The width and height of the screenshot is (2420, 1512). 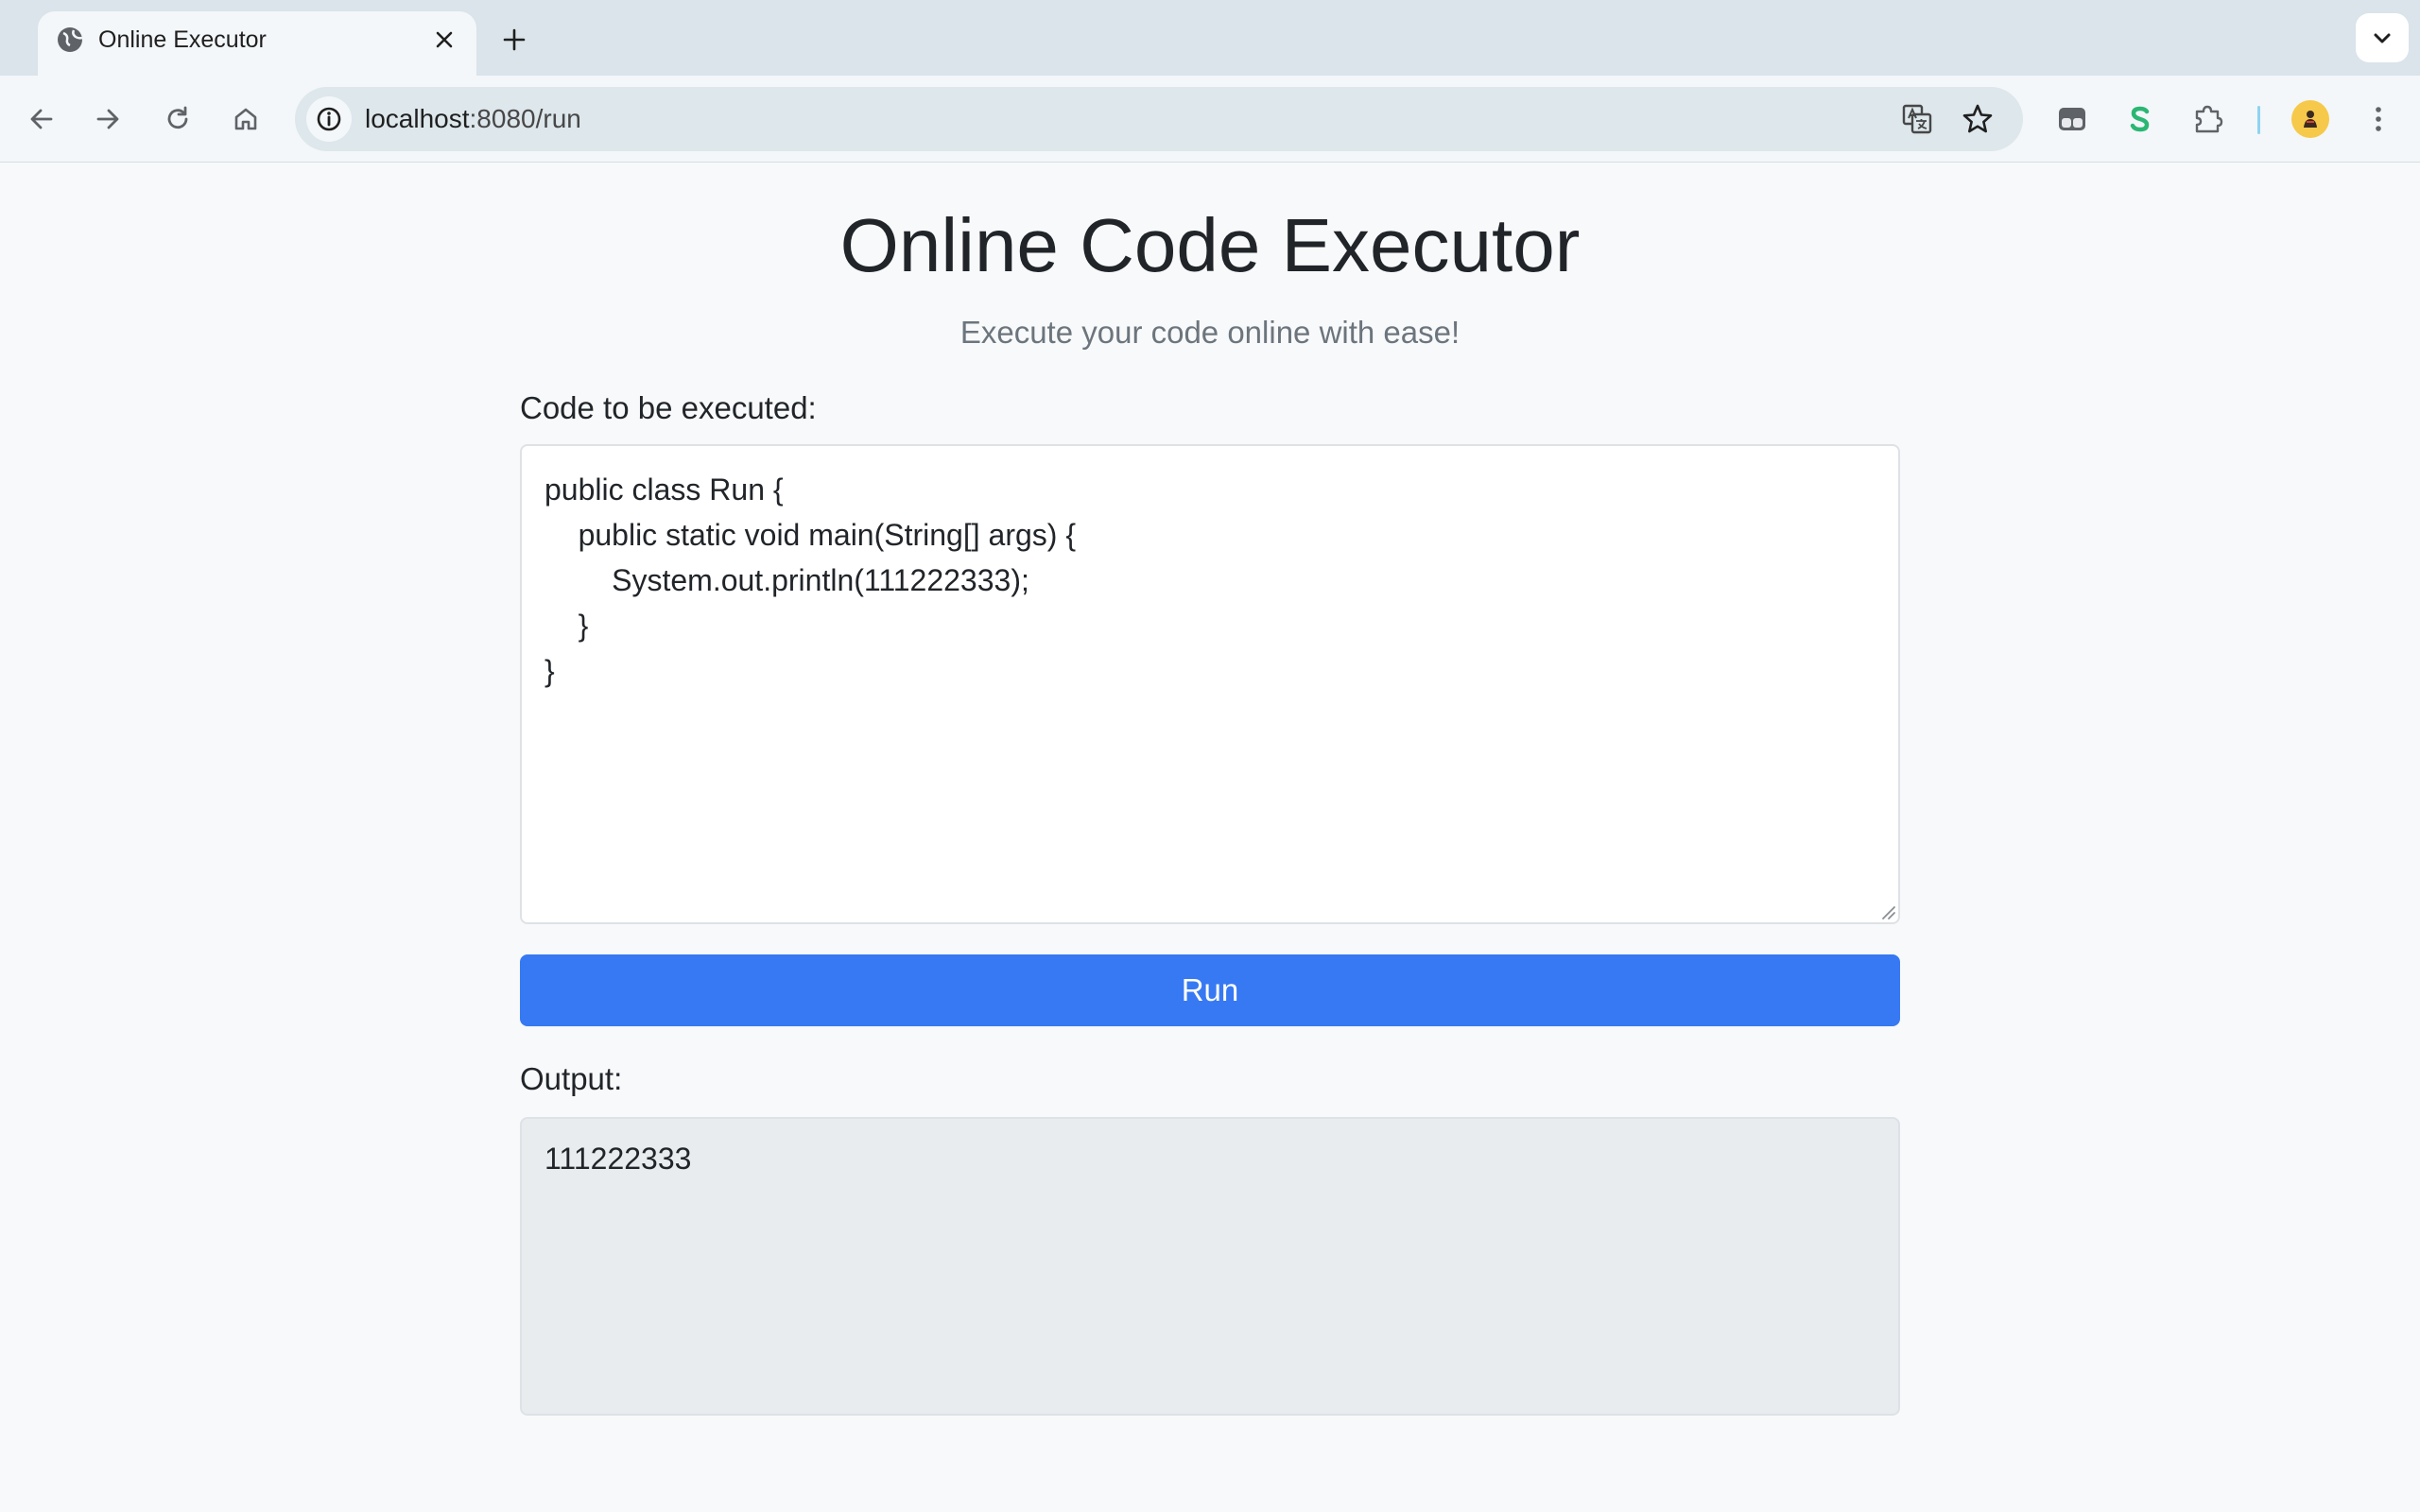 I want to click on address-bar: localhost:8080/run, so click(x=1159, y=119).